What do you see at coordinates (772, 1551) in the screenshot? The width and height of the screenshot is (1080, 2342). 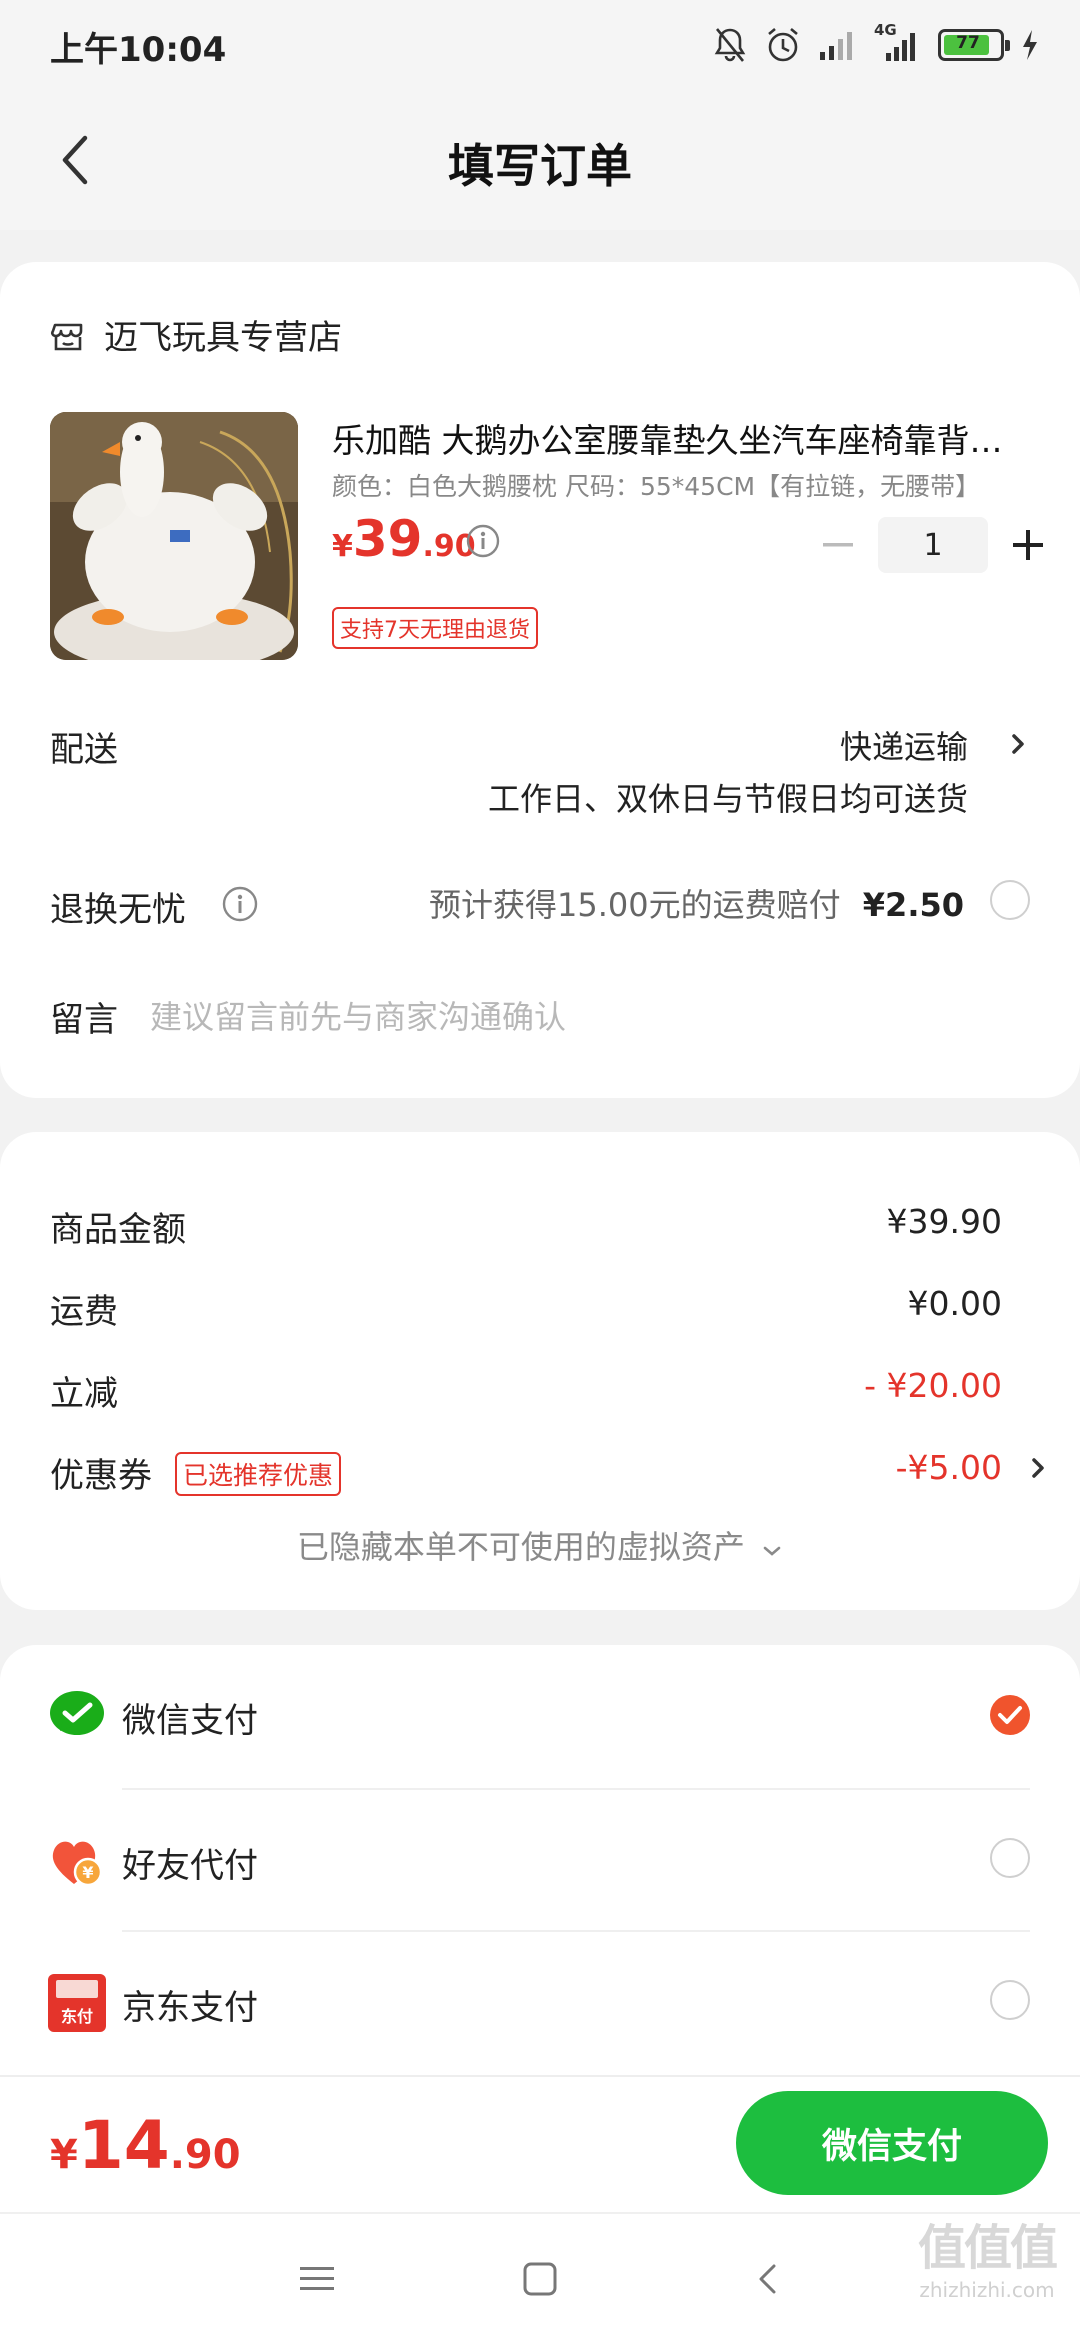 I see `chevron-down-icon` at bounding box center [772, 1551].